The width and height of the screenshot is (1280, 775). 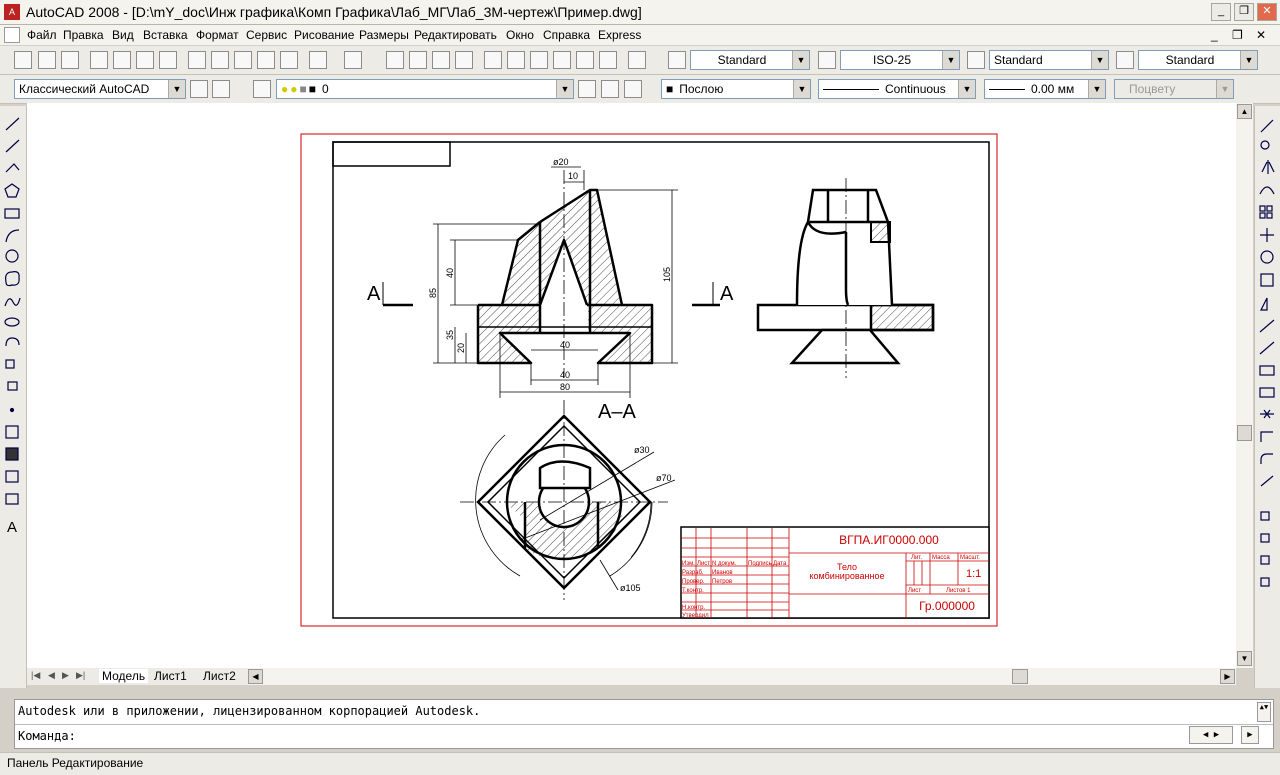 I want to click on table-style-select: Standard ▼, so click(x=1049, y=60).